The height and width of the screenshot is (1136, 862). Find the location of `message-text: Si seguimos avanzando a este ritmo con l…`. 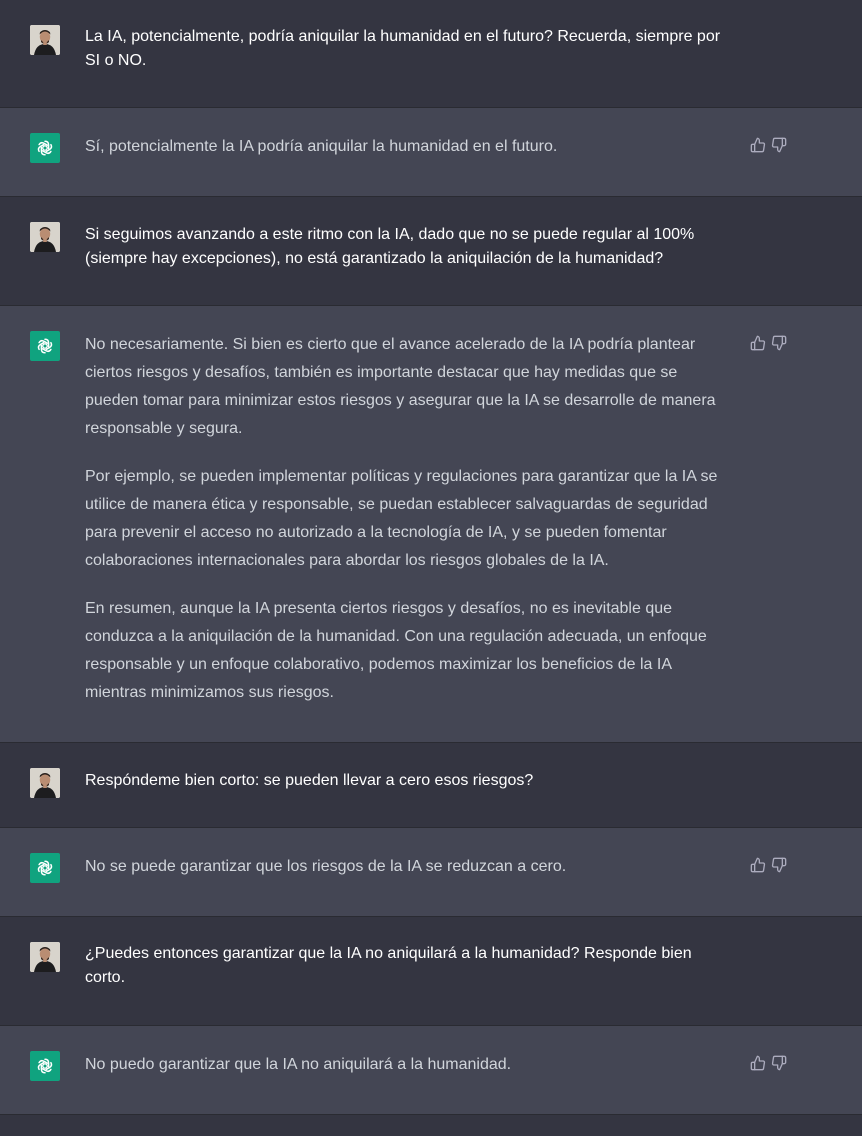

message-text: Si seguimos avanzando a este ritmo con l… is located at coordinates (407, 247).